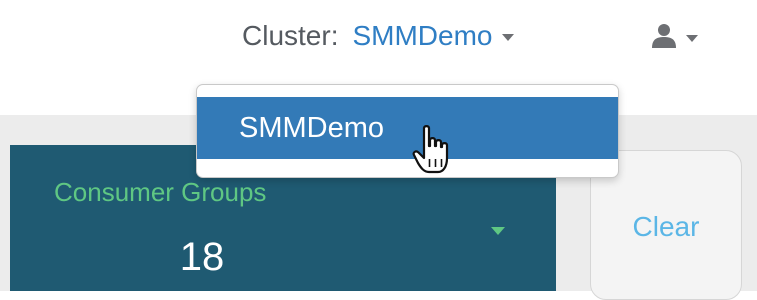 Image resolution: width=757 pixels, height=300 pixels. Describe the element at coordinates (422, 36) in the screenshot. I see `cluster-value: SMMDemo` at that location.